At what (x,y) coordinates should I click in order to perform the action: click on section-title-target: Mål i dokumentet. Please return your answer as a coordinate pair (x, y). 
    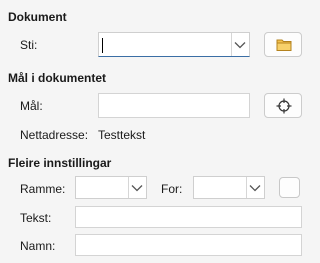
    Looking at the image, I should click on (57, 78).